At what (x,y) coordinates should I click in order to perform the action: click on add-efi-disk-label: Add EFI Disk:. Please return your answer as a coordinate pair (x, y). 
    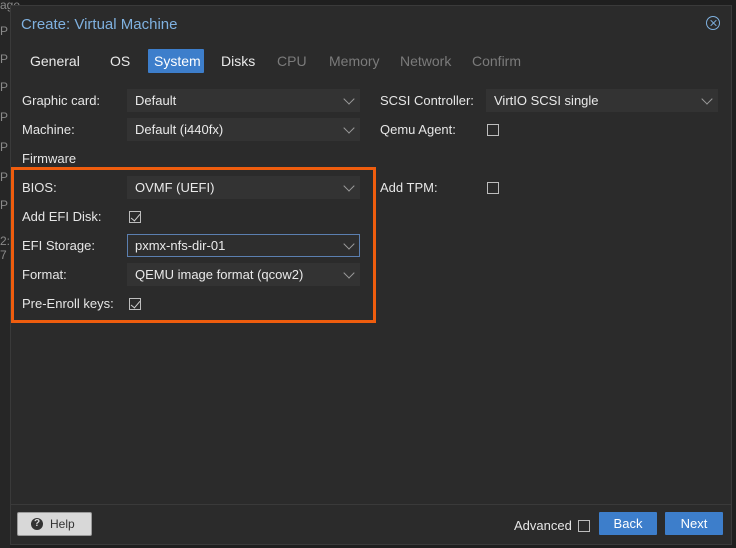
    Looking at the image, I should click on (62, 216).